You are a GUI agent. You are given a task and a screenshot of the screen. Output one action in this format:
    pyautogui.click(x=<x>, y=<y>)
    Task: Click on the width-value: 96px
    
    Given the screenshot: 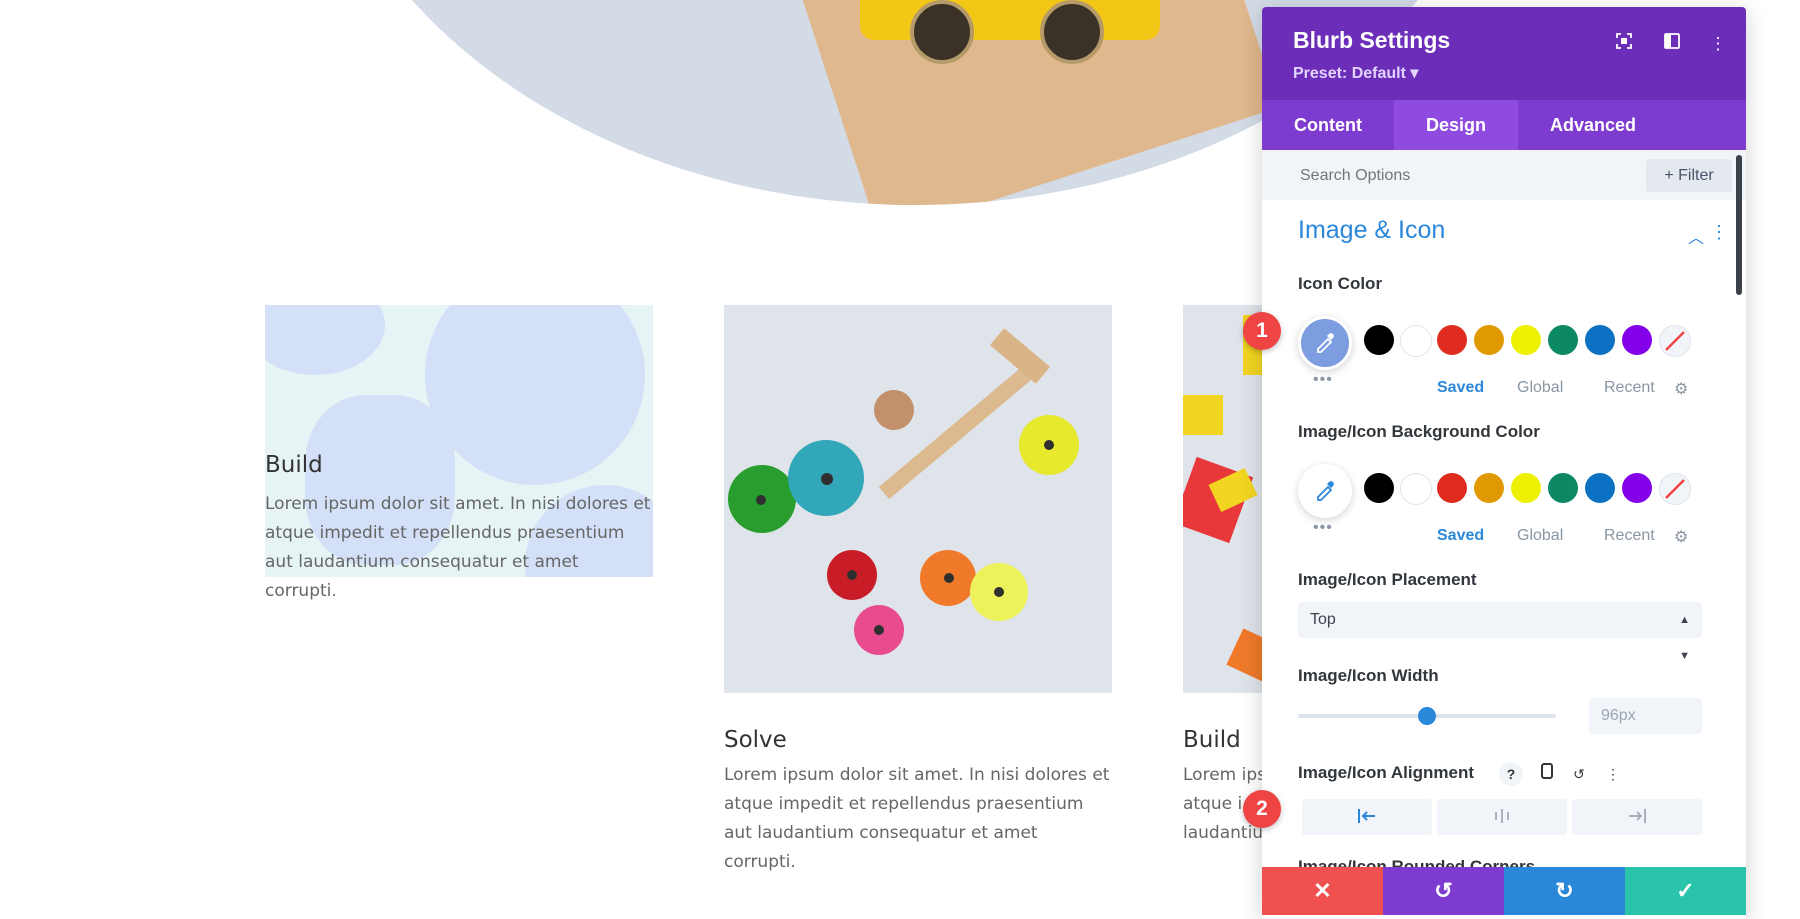 What is the action you would take?
    pyautogui.click(x=1618, y=715)
    